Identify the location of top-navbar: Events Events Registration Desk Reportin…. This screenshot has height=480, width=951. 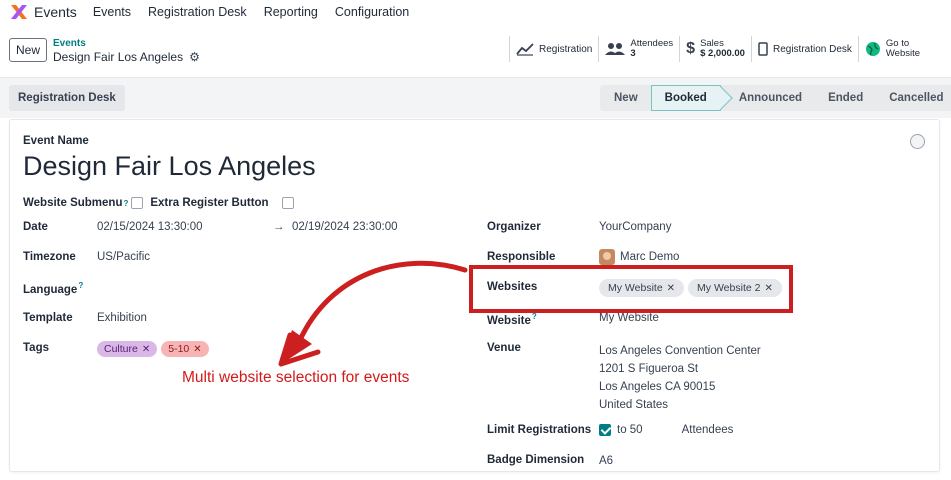
(475, 12).